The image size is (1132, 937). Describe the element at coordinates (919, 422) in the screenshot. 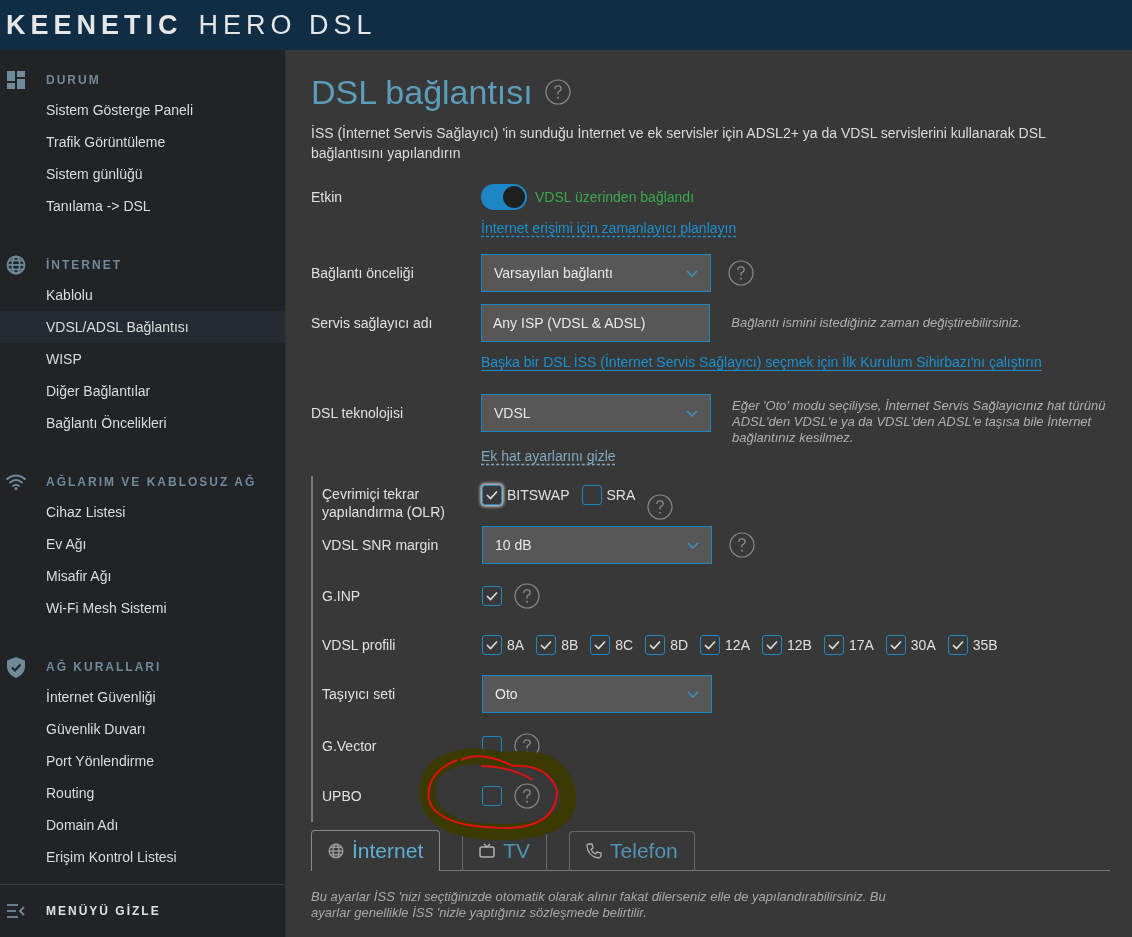

I see `hint-text: Eğer 'Oto' modu seçiliyse, İnternet Servis Sağlayıcınız hat türünü ADSL'den VDSL'e ya da VDSL'den ADSL'e taşısa bile İnternet bağlantınız kesilmez.` at that location.